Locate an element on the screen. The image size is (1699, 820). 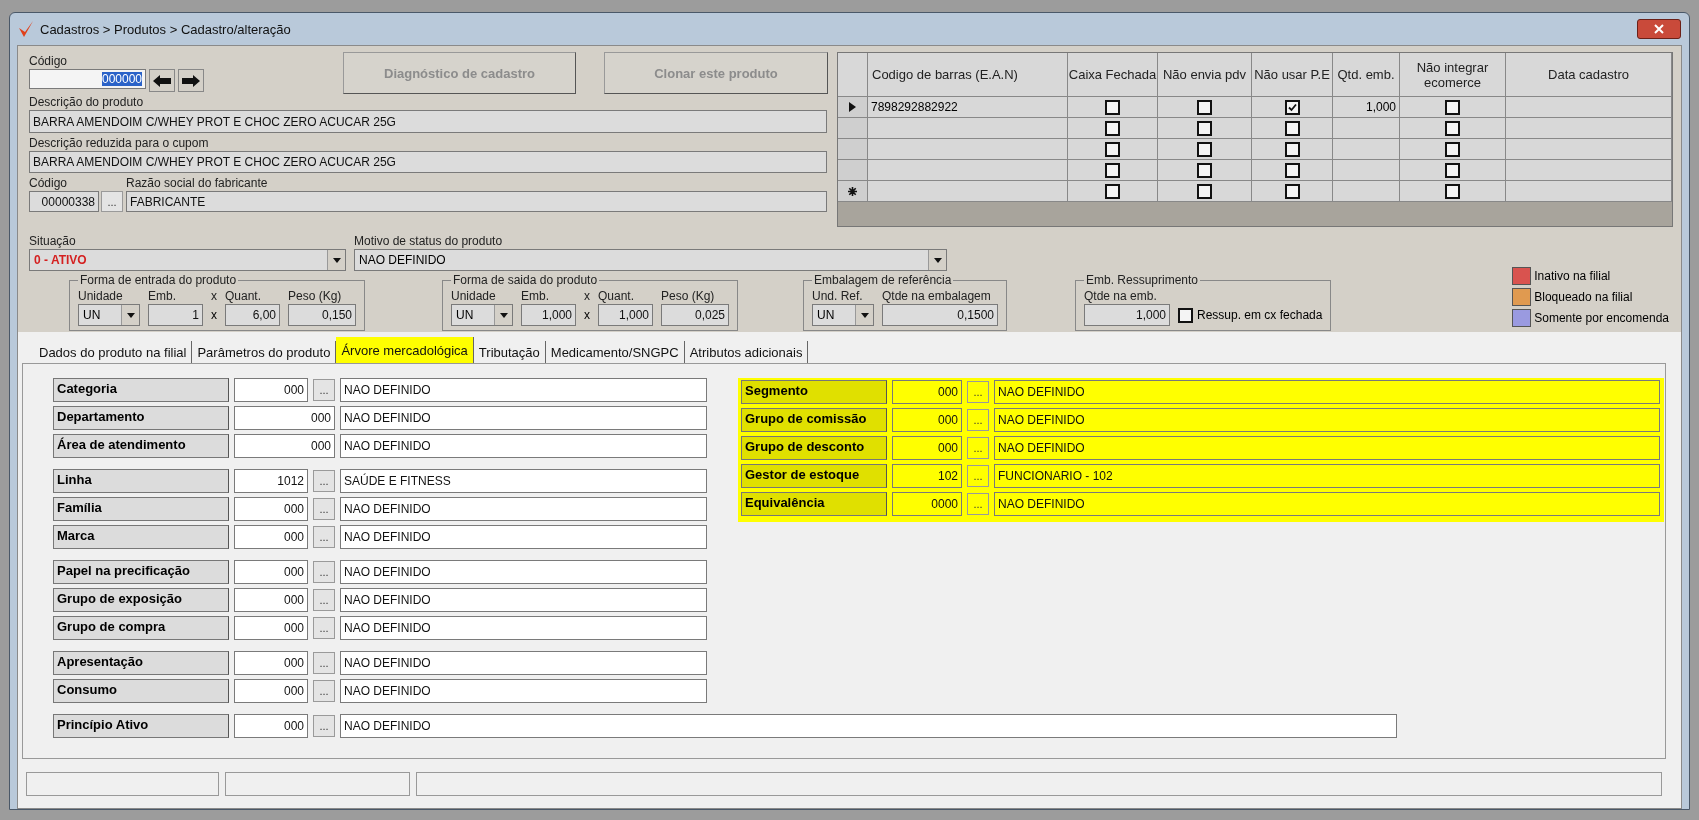
previous-button is located at coordinates (162, 80).